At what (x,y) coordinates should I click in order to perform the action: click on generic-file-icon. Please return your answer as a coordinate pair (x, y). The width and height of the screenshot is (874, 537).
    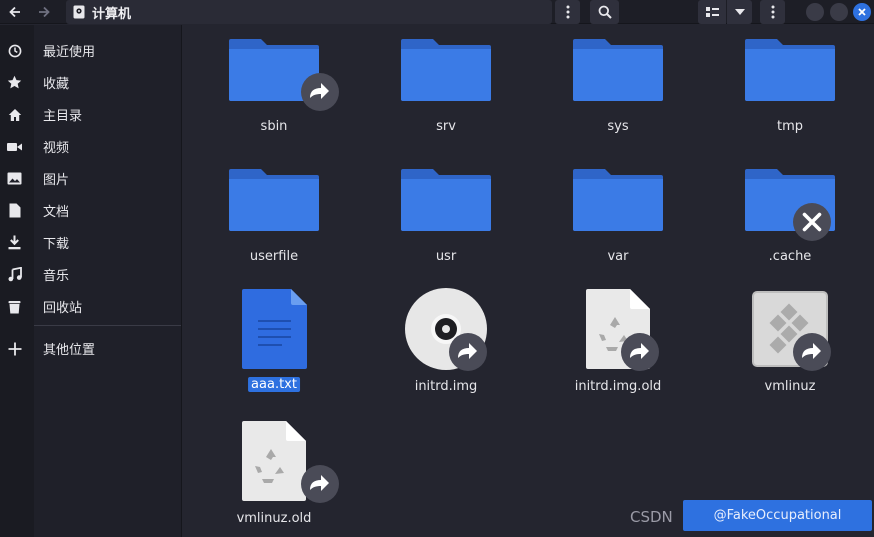
    Looking at the image, I should click on (618, 329).